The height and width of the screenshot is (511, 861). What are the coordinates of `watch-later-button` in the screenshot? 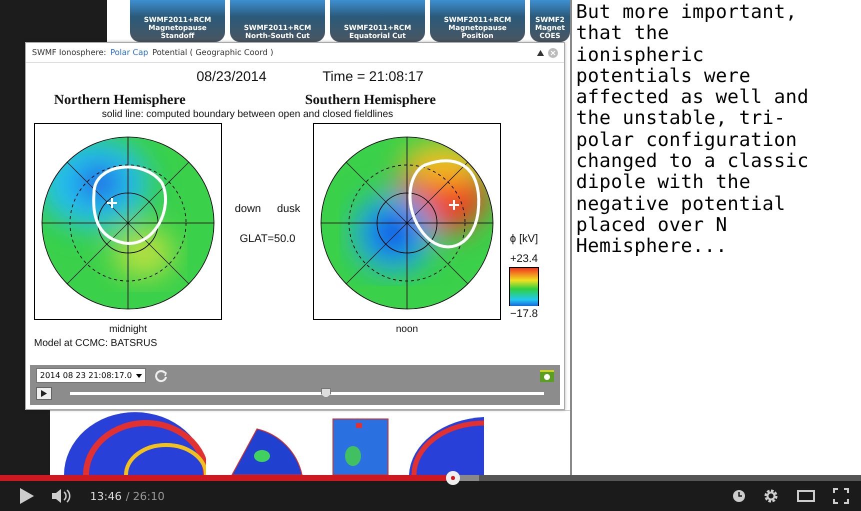 It's located at (739, 496).